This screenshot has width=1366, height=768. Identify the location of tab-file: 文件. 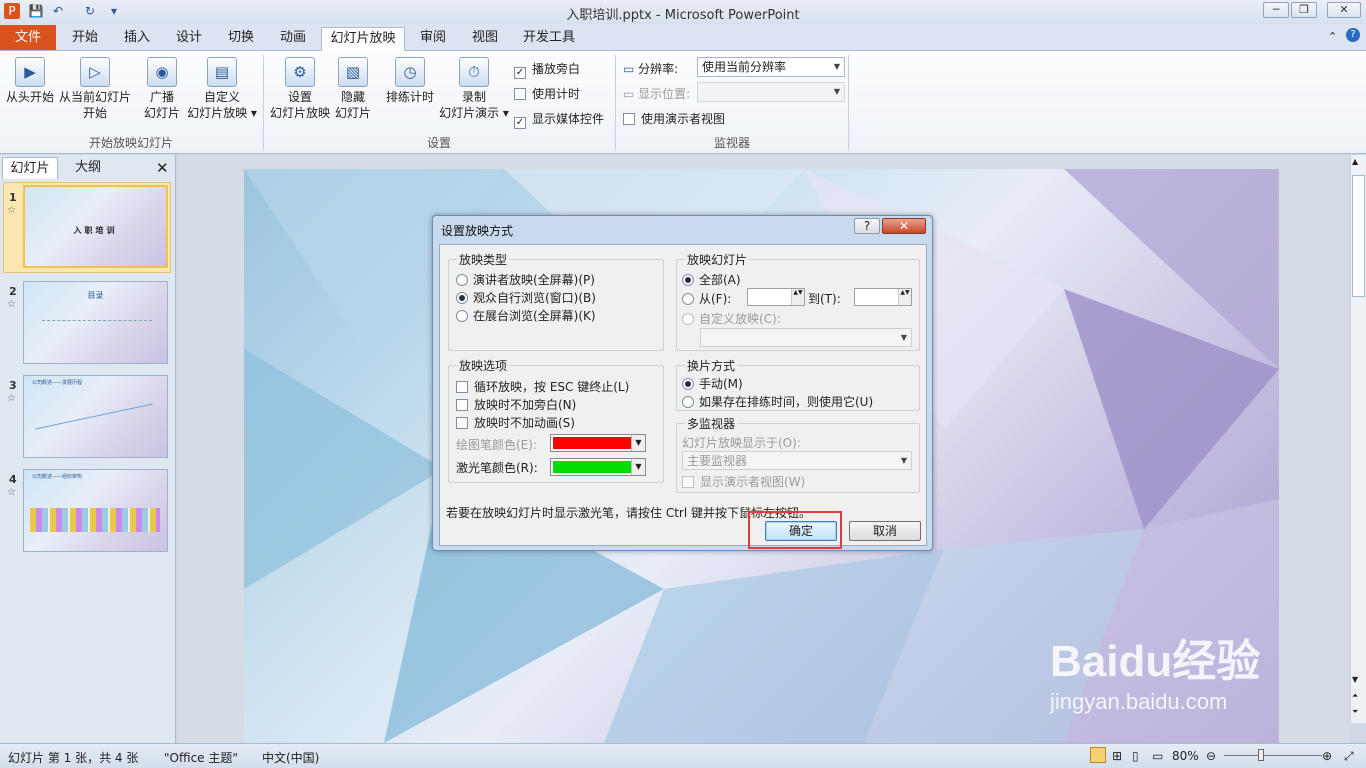
(28, 37).